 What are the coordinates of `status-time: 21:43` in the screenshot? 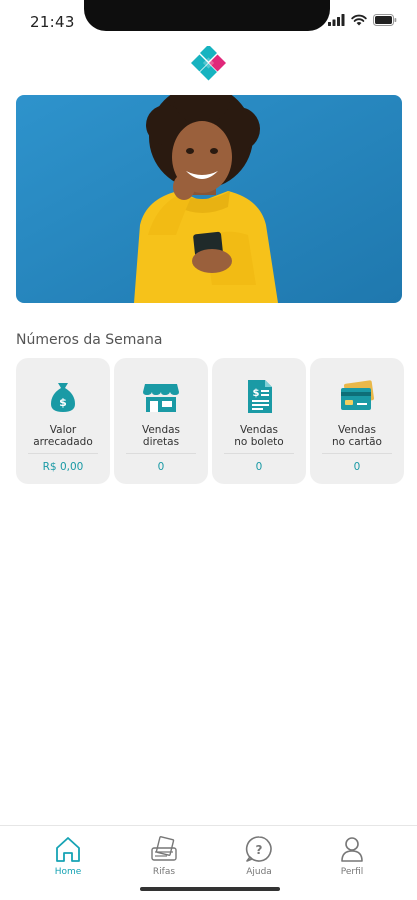 It's located at (52, 22).